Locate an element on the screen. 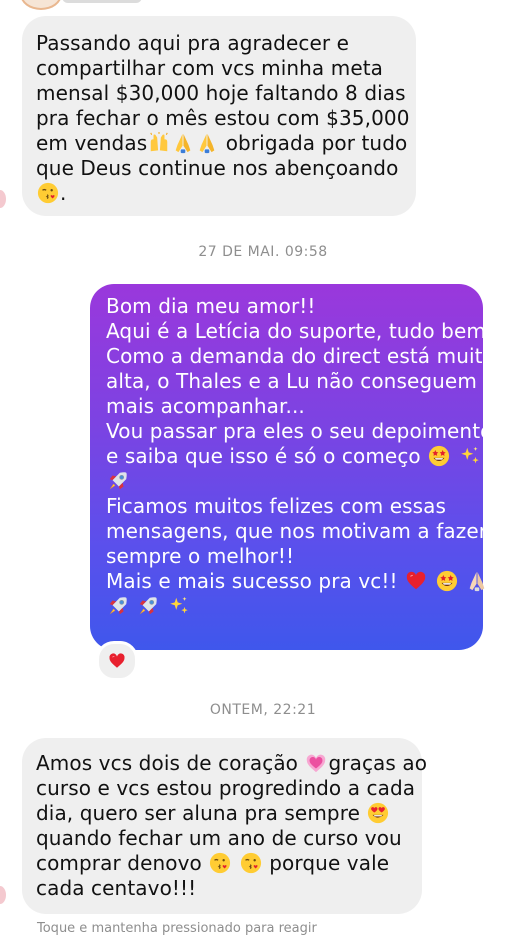 The width and height of the screenshot is (526, 936). message-line-group: e saiba que isso é só o começo is located at coordinates (294, 456).